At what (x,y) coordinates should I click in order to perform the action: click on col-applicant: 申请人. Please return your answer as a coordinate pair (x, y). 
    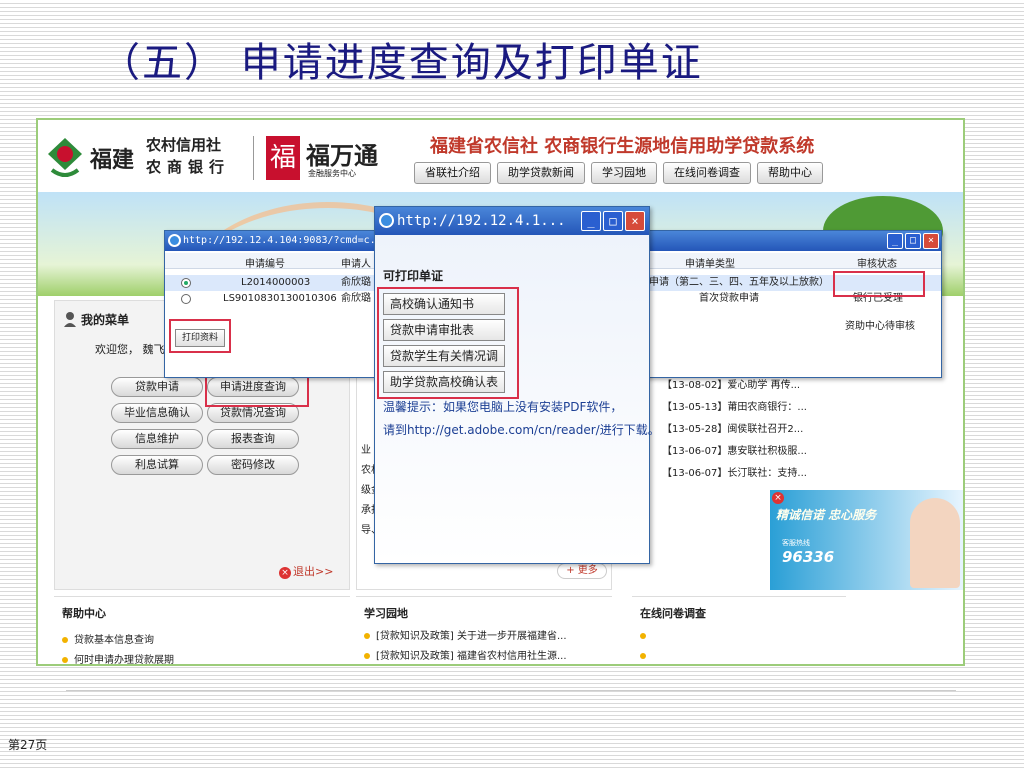
    Looking at the image, I should click on (356, 264).